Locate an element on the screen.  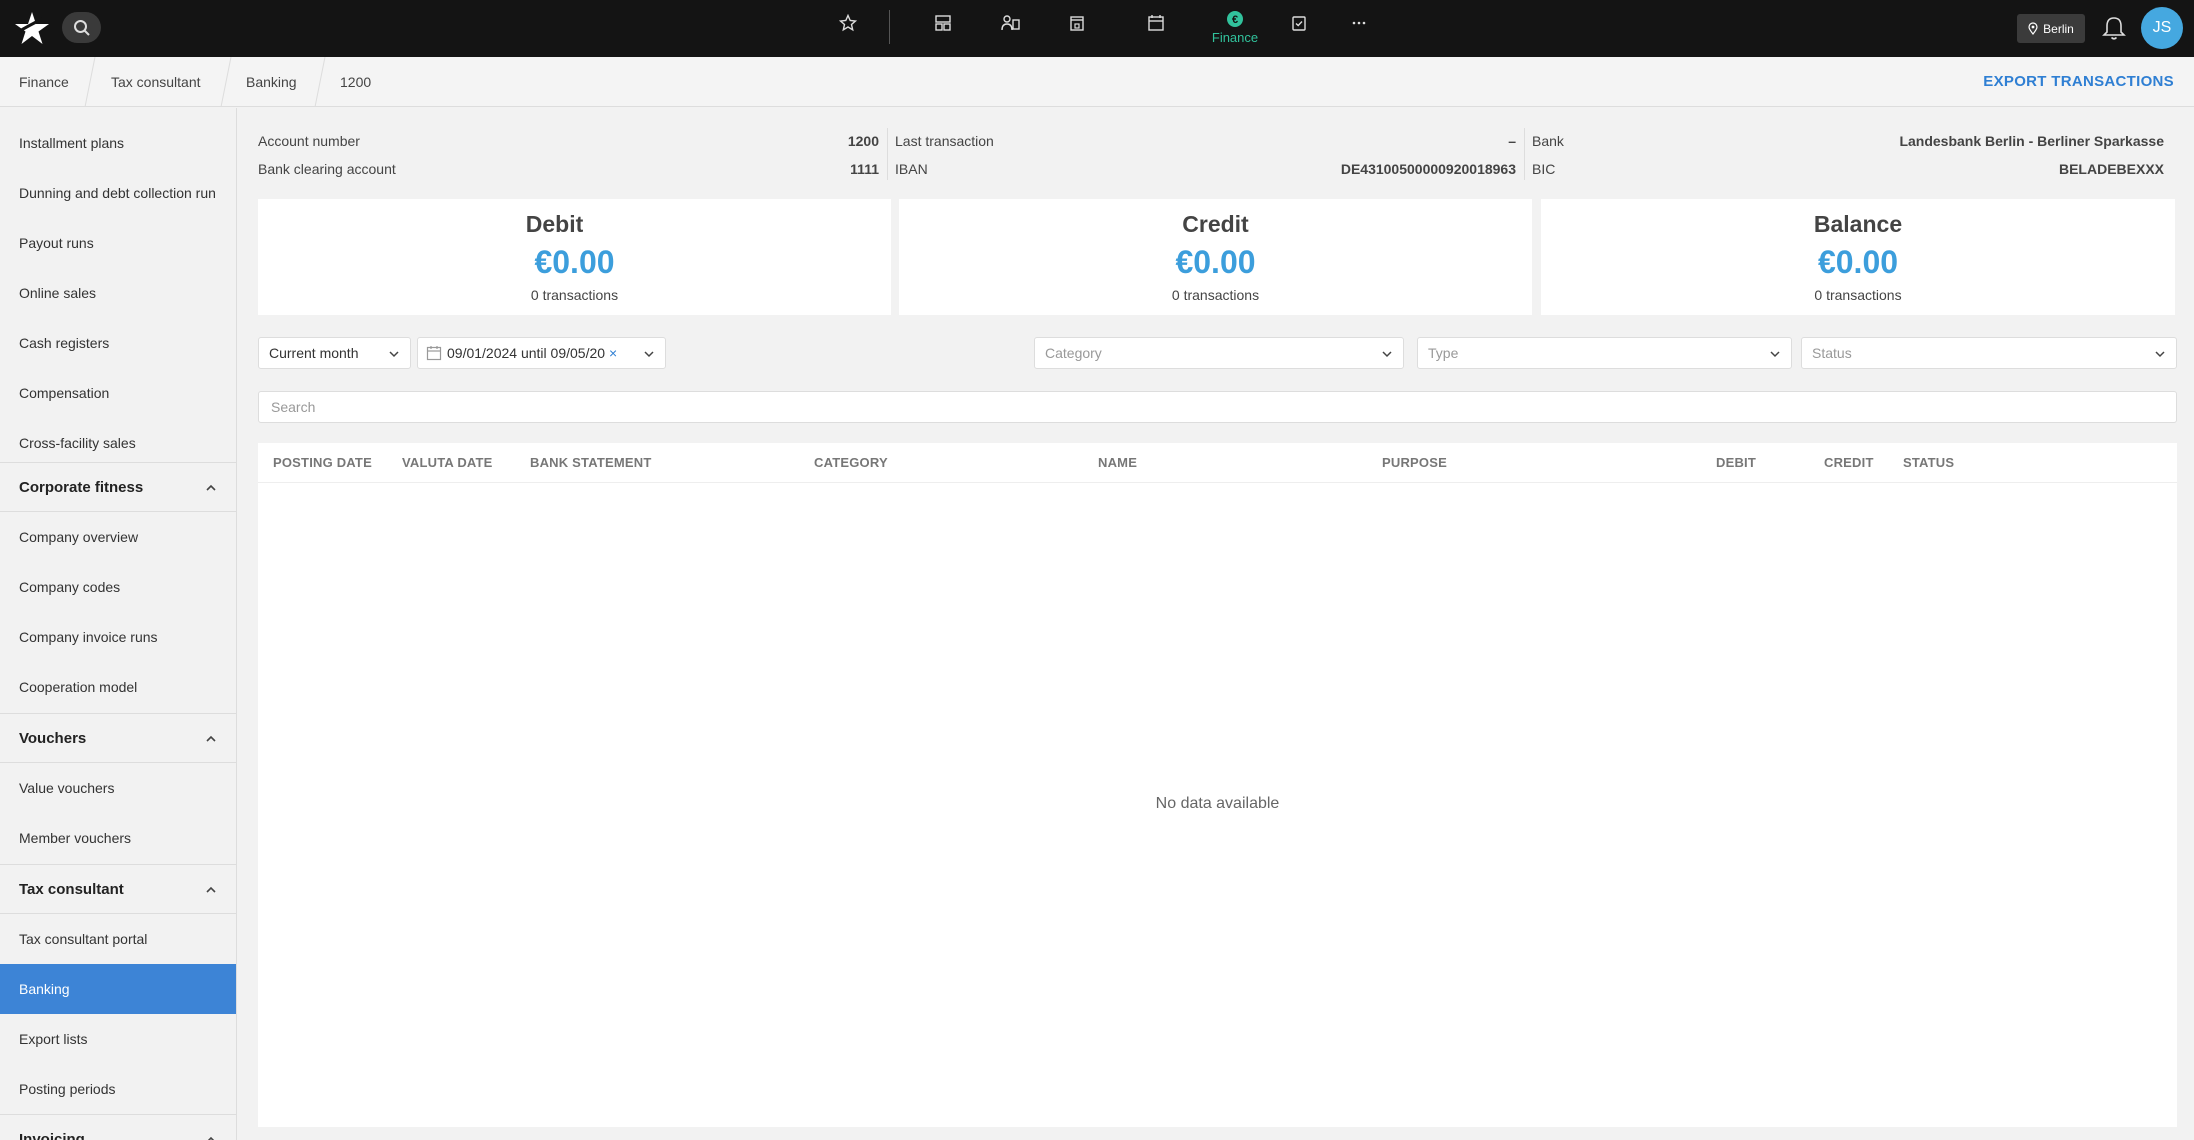
sidebar-group-label: Corporate fitness is located at coordinates (81, 487).